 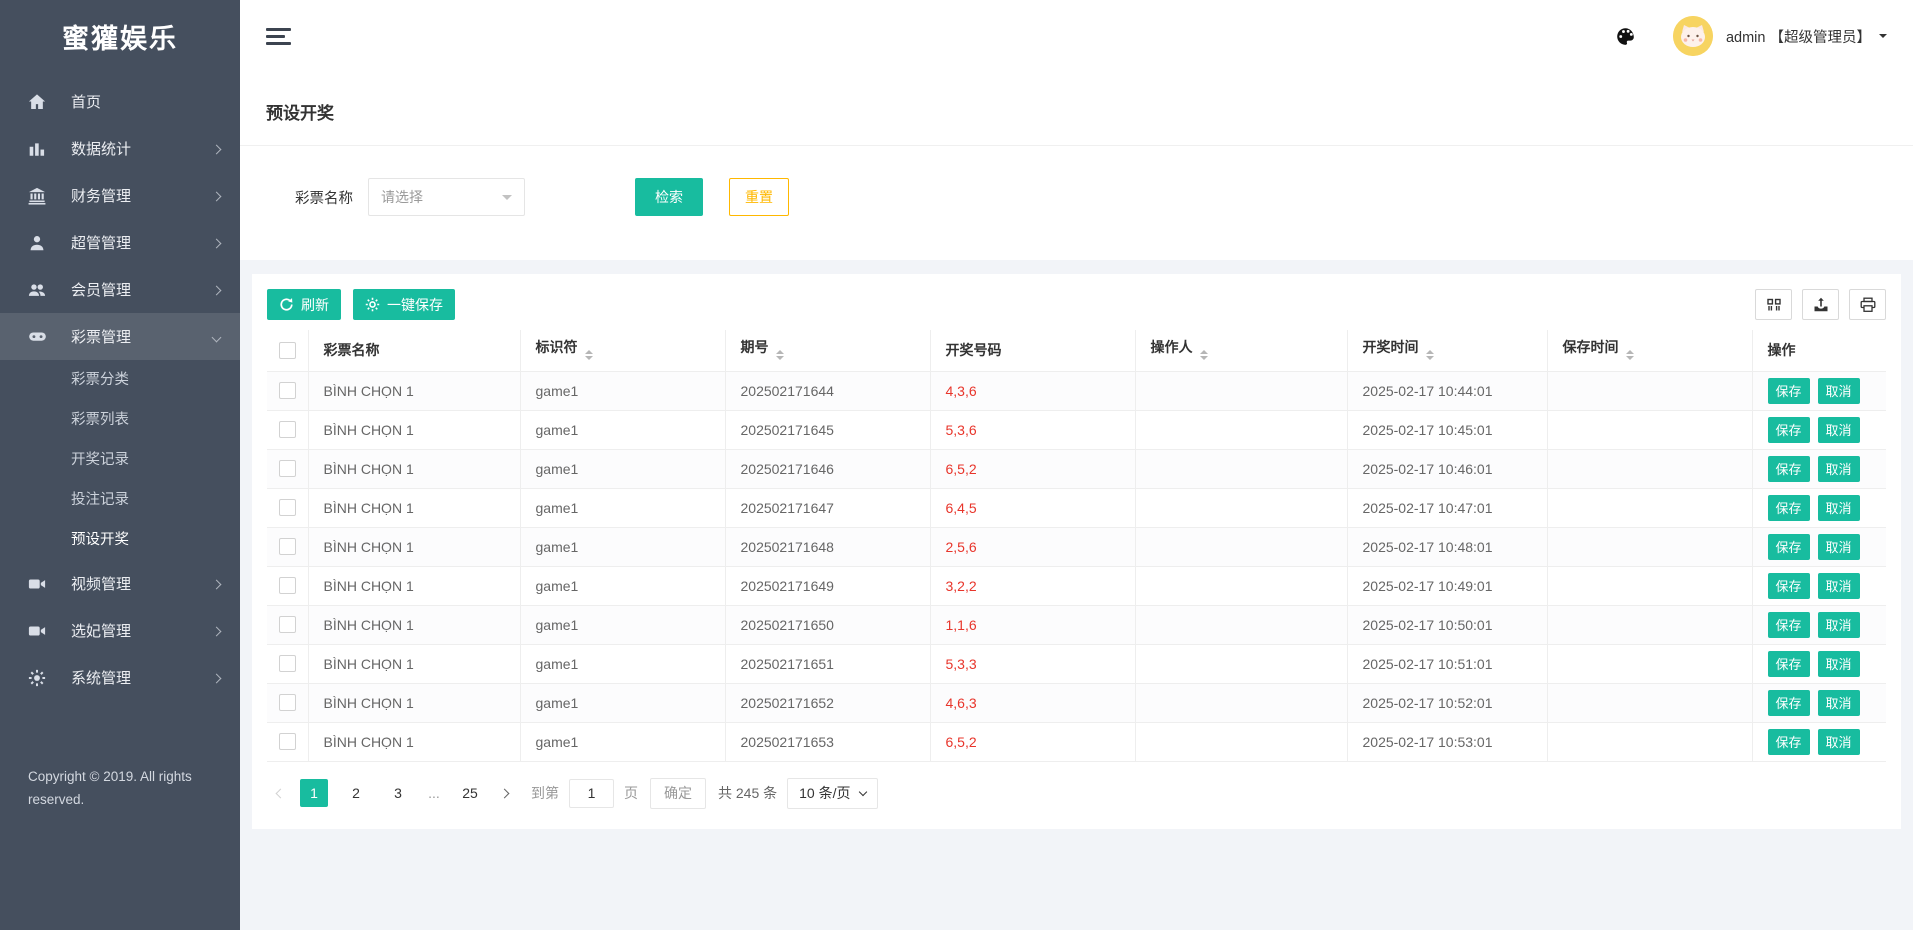 What do you see at coordinates (398, 793) in the screenshot?
I see `page-button-3: 3` at bounding box center [398, 793].